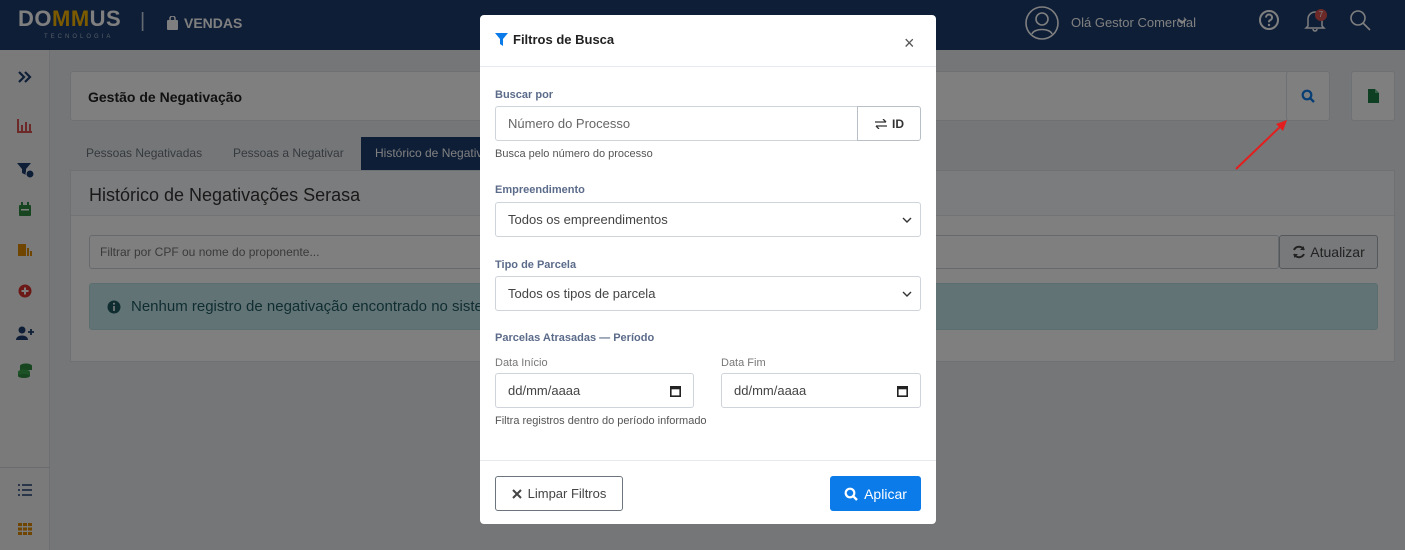 This screenshot has height=550, width=1405. I want to click on modal-header: Filtros de Busca ×, so click(708, 41).